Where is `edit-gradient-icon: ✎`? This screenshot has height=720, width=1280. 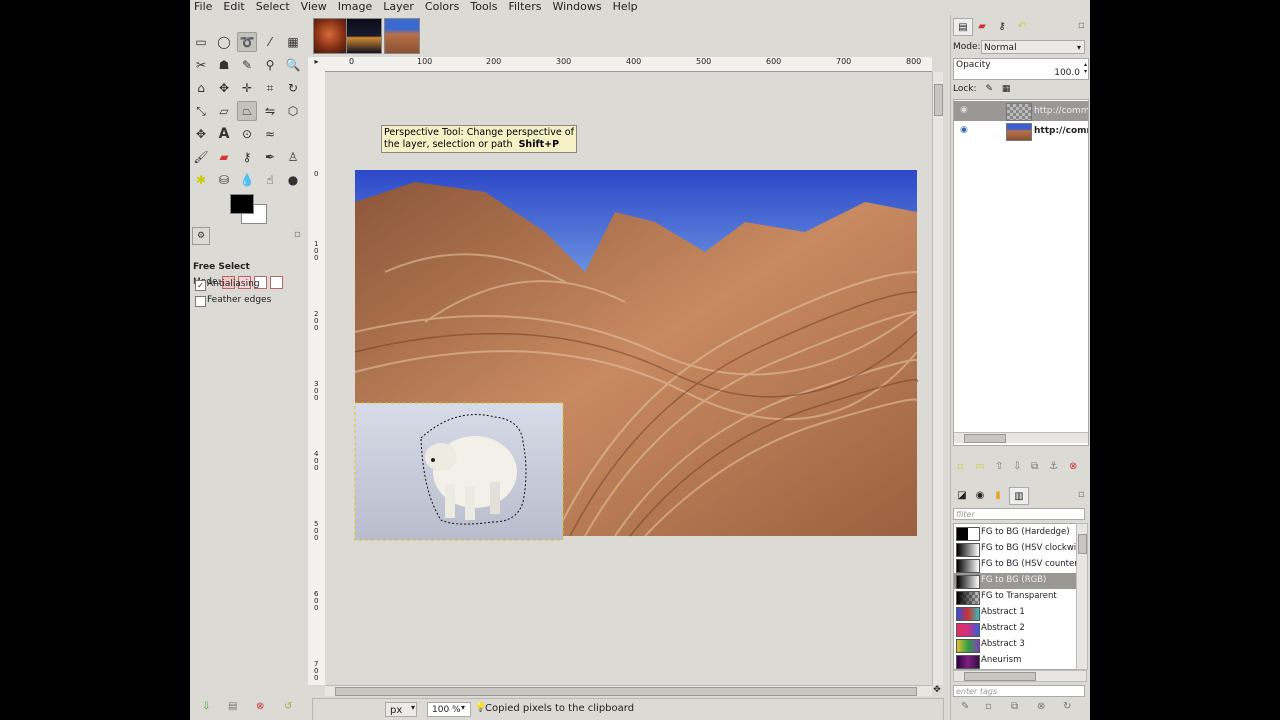 edit-gradient-icon: ✎ is located at coordinates (965, 706).